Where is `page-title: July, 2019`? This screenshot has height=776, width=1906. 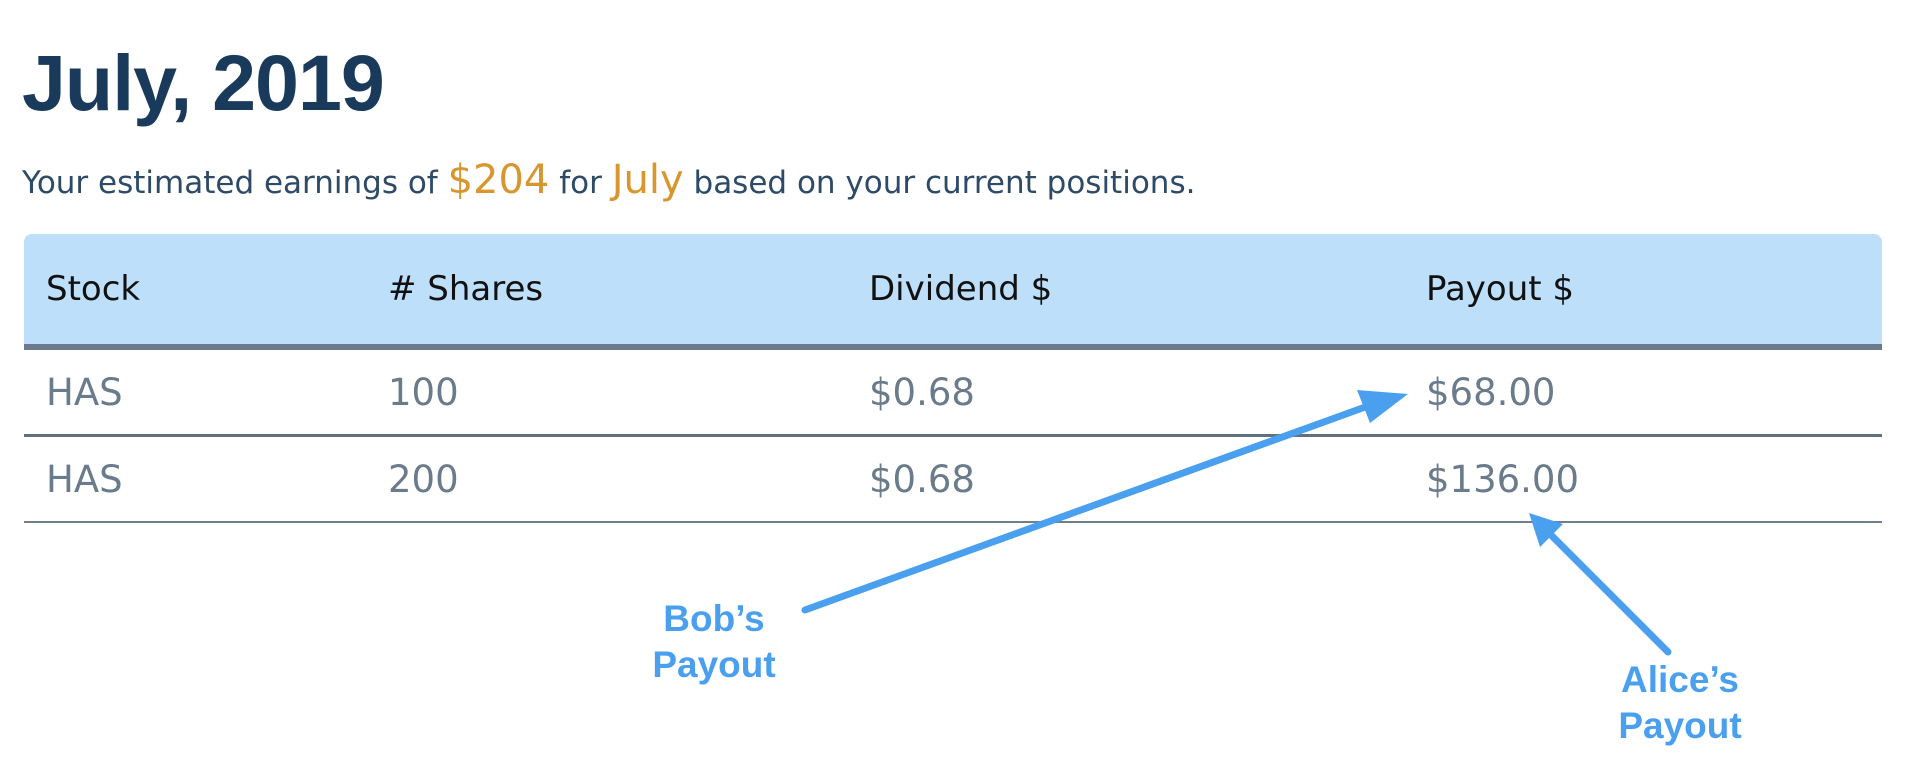 page-title: July, 2019 is located at coordinates (203, 82).